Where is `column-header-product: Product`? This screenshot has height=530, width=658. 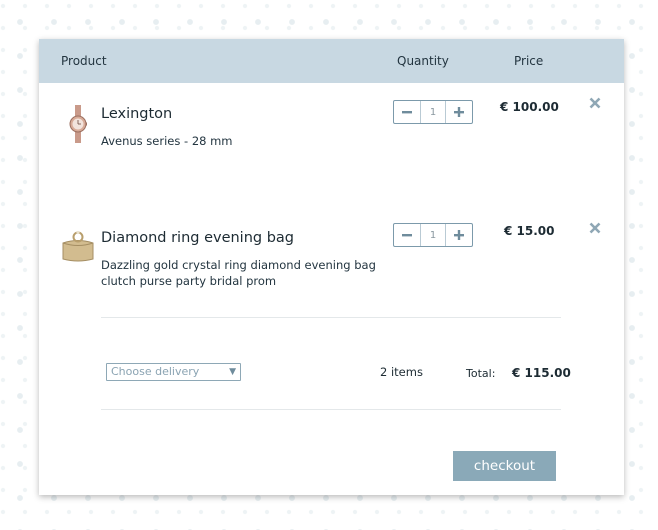 column-header-product: Product is located at coordinates (84, 61).